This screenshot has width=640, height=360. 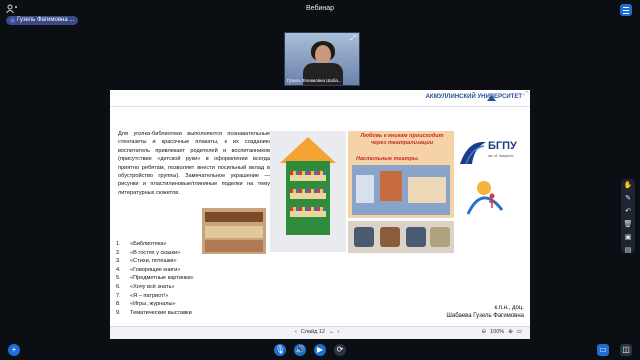 What do you see at coordinates (628, 224) in the screenshot?
I see `delete-icon: 🗑` at bounding box center [628, 224].